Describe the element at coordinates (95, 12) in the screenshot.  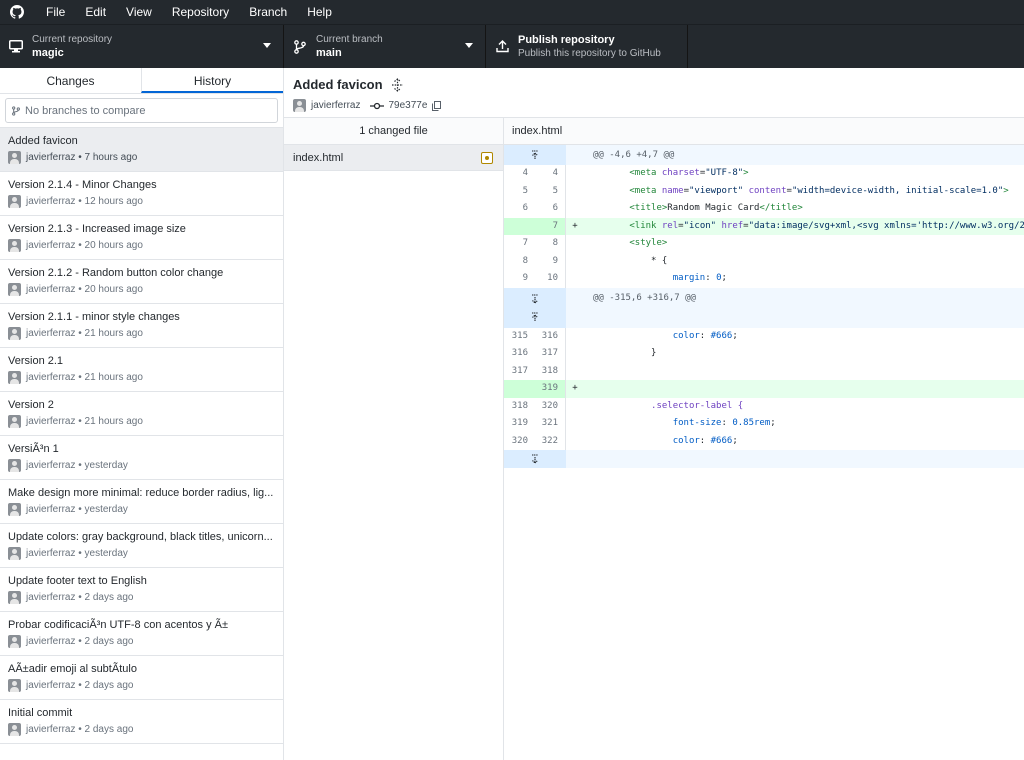
I see `menu-edit: Edit` at that location.